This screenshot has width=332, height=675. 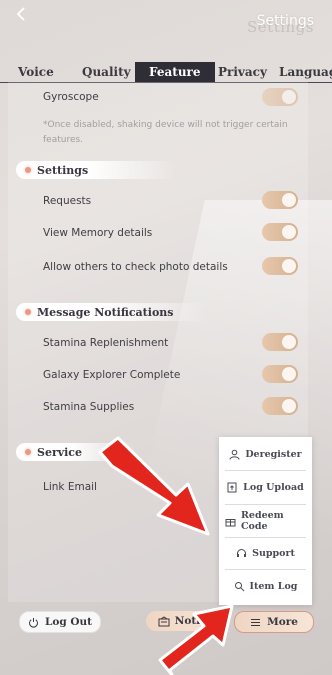 I want to click on requests-toggle, so click(x=280, y=200).